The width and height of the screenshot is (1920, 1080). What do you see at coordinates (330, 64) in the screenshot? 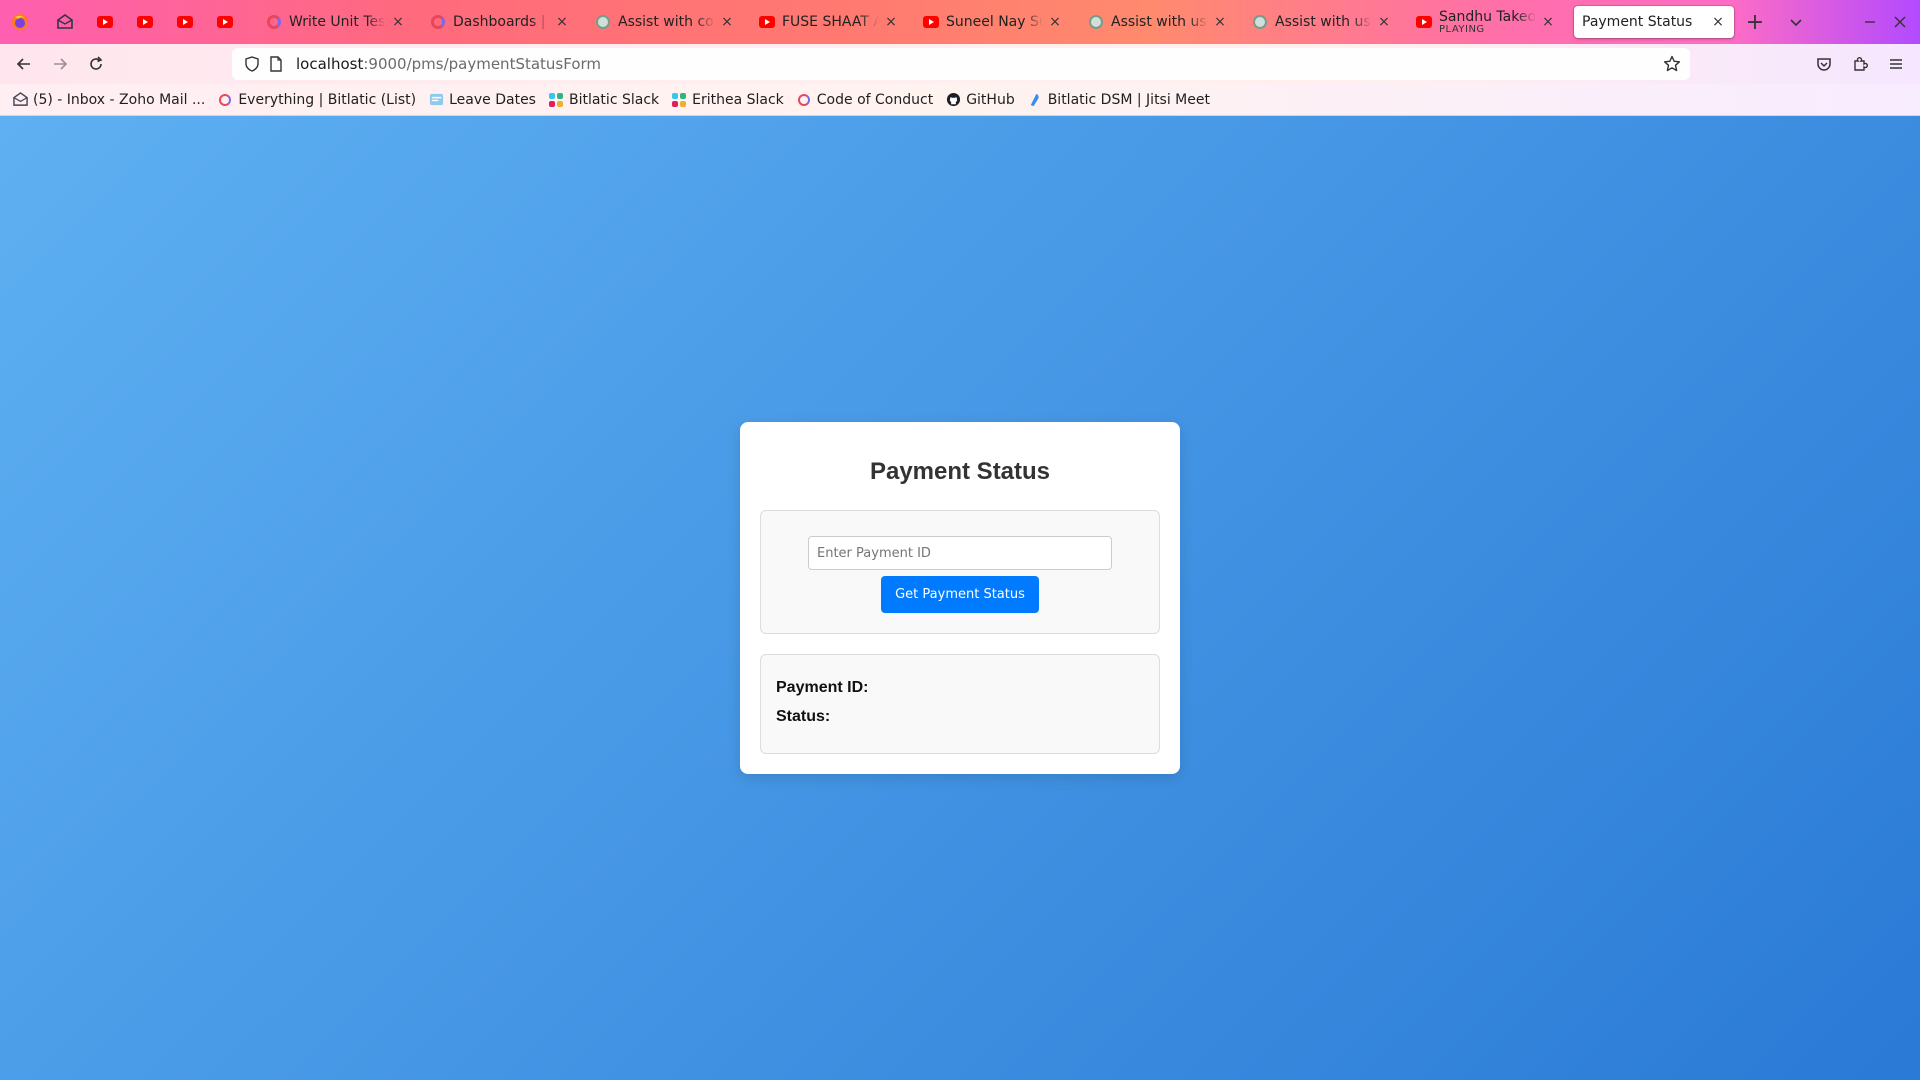
I see `url-host: localhost` at bounding box center [330, 64].